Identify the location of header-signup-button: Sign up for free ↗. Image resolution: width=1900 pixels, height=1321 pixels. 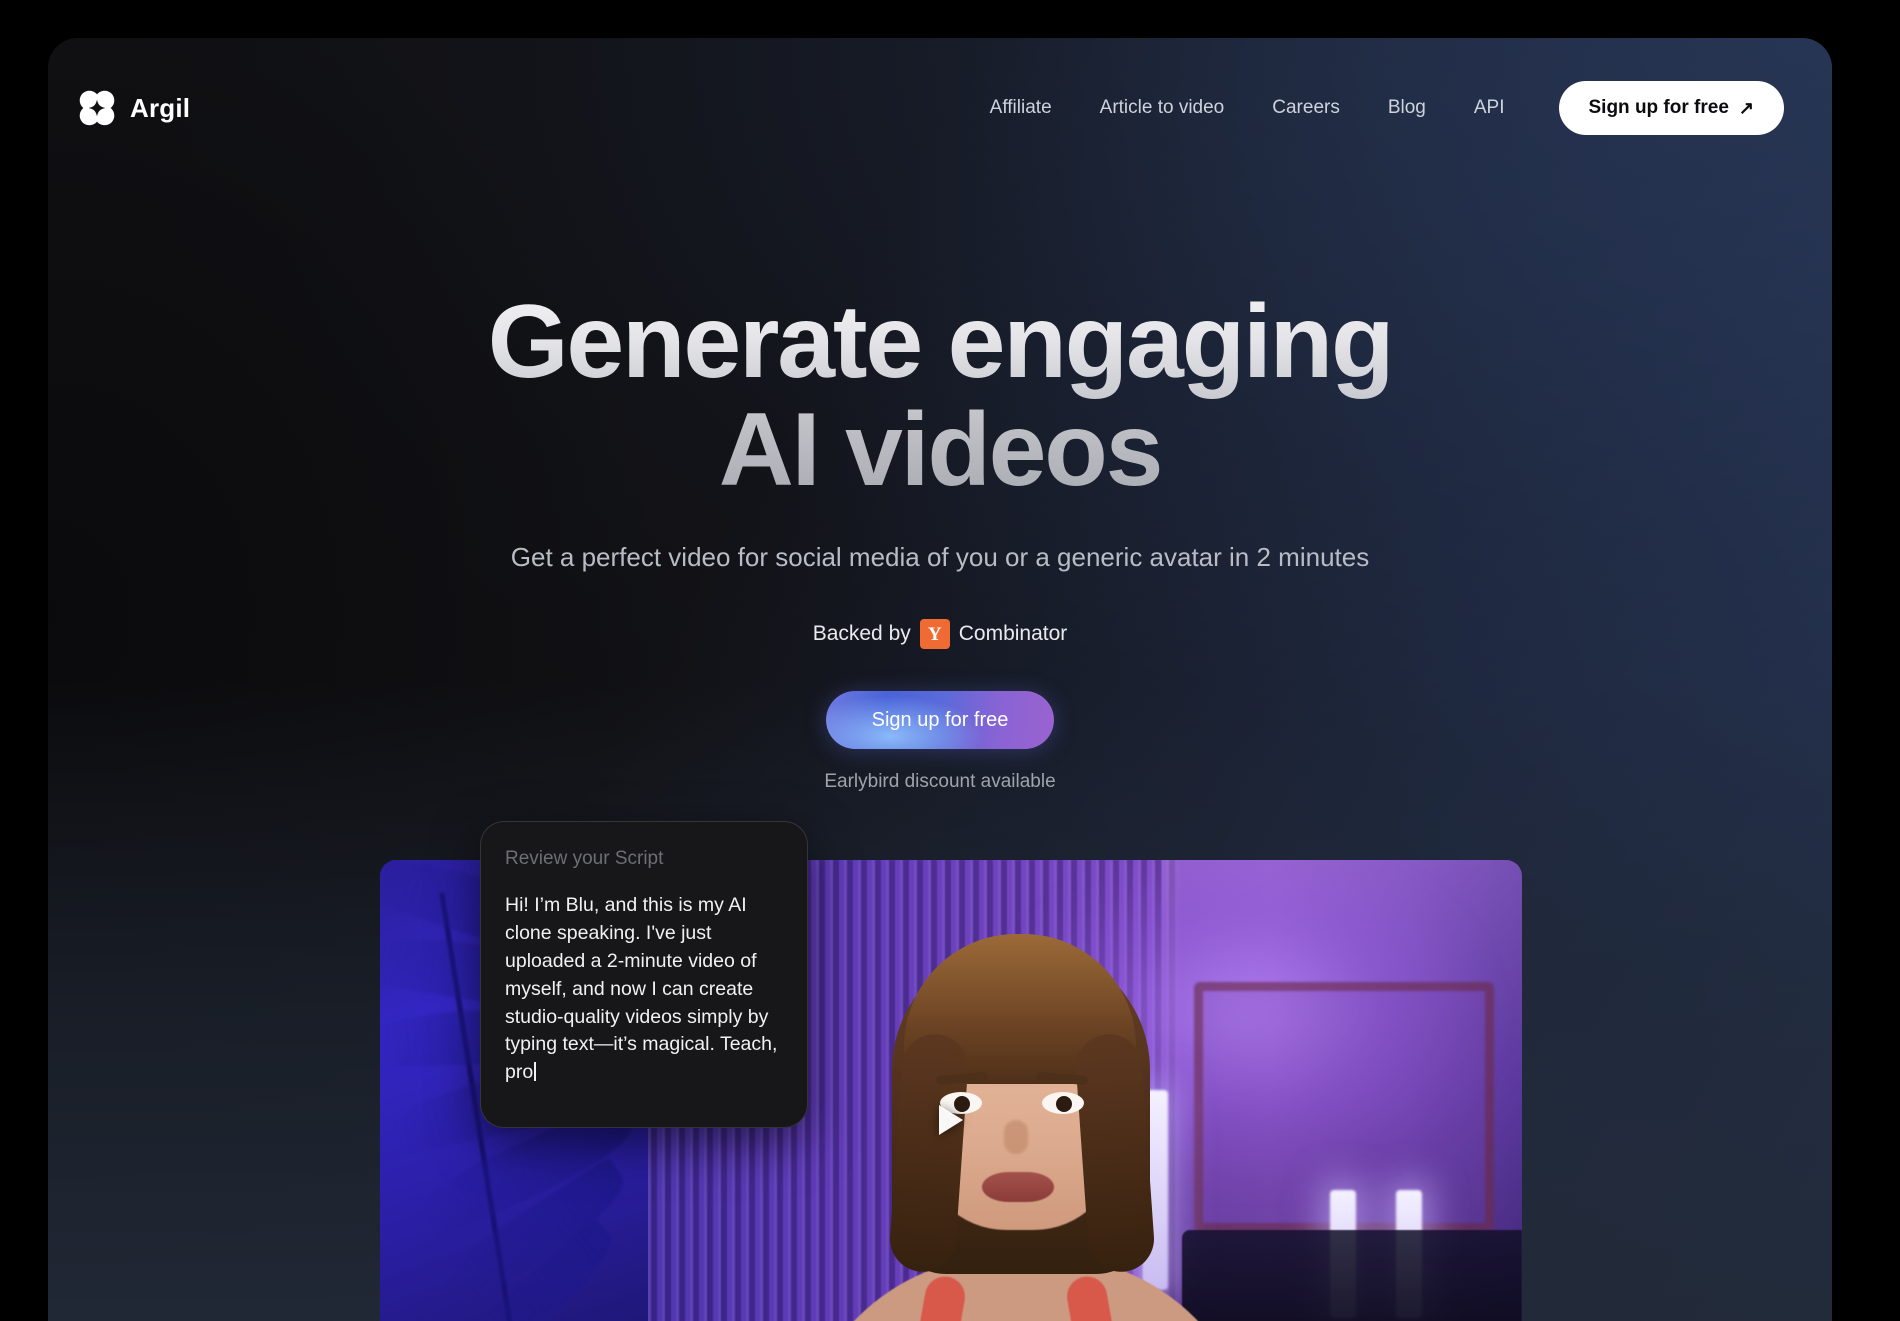
(1671, 108).